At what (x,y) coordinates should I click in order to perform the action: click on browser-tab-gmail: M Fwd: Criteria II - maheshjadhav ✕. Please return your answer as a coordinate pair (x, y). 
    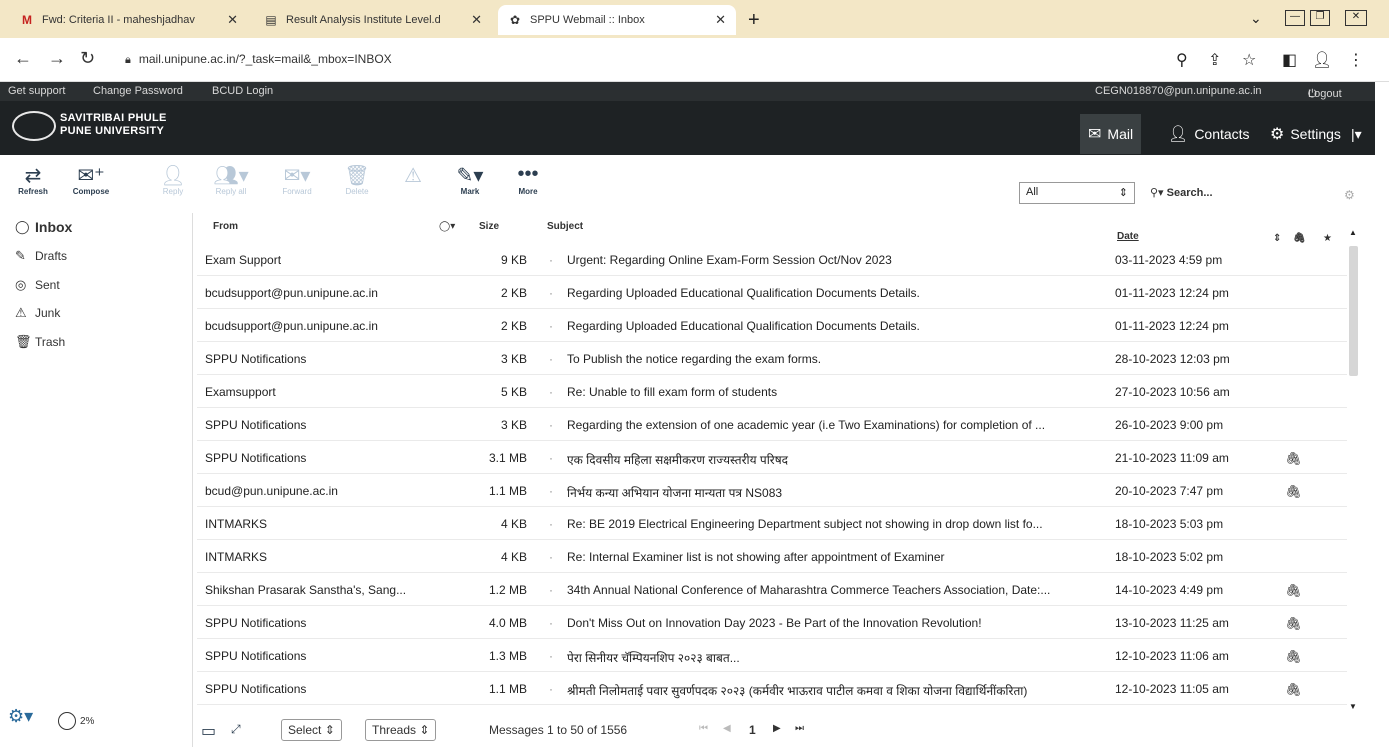
    Looking at the image, I should click on (129, 20).